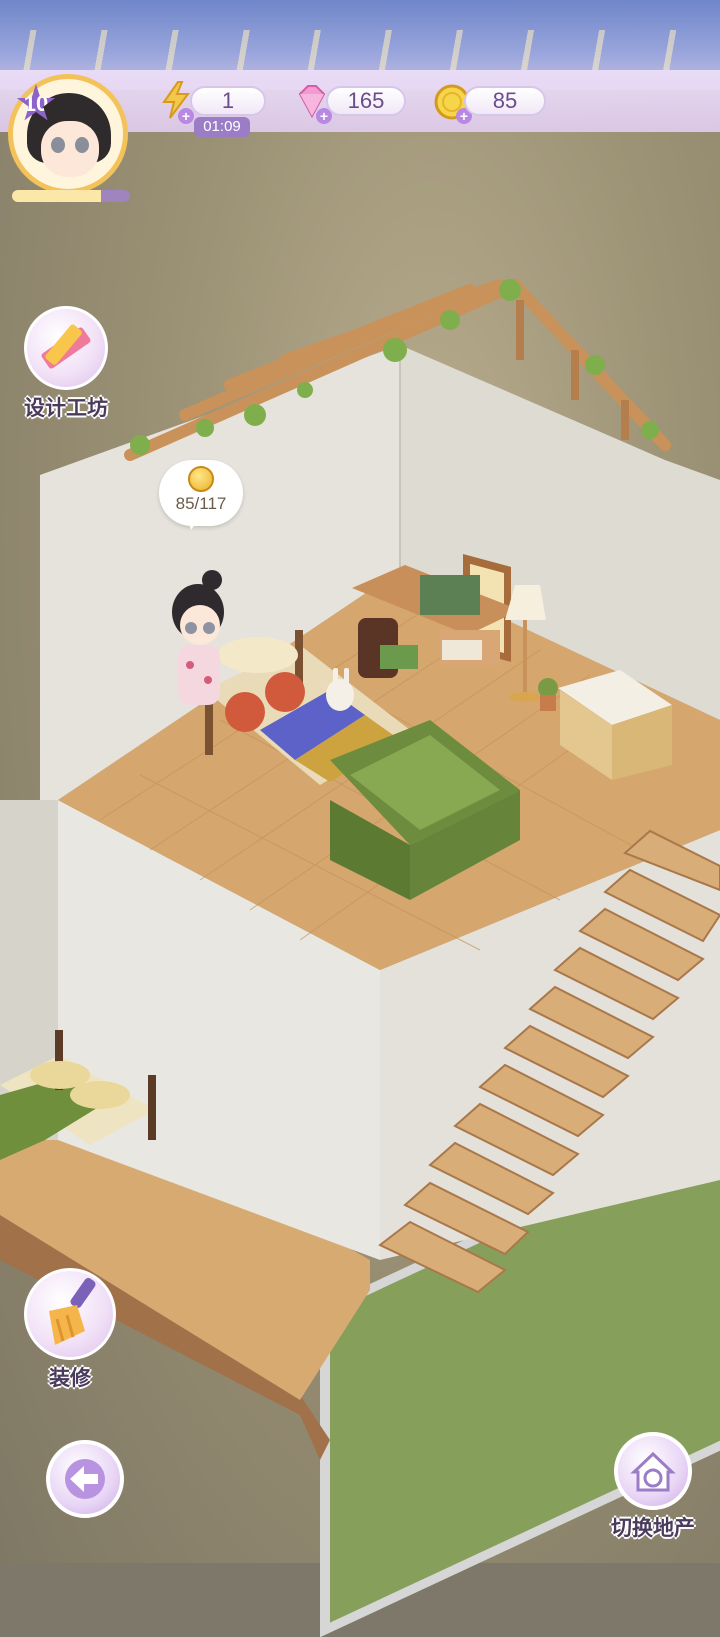  What do you see at coordinates (340, 695) in the screenshot?
I see `bunny-plush` at bounding box center [340, 695].